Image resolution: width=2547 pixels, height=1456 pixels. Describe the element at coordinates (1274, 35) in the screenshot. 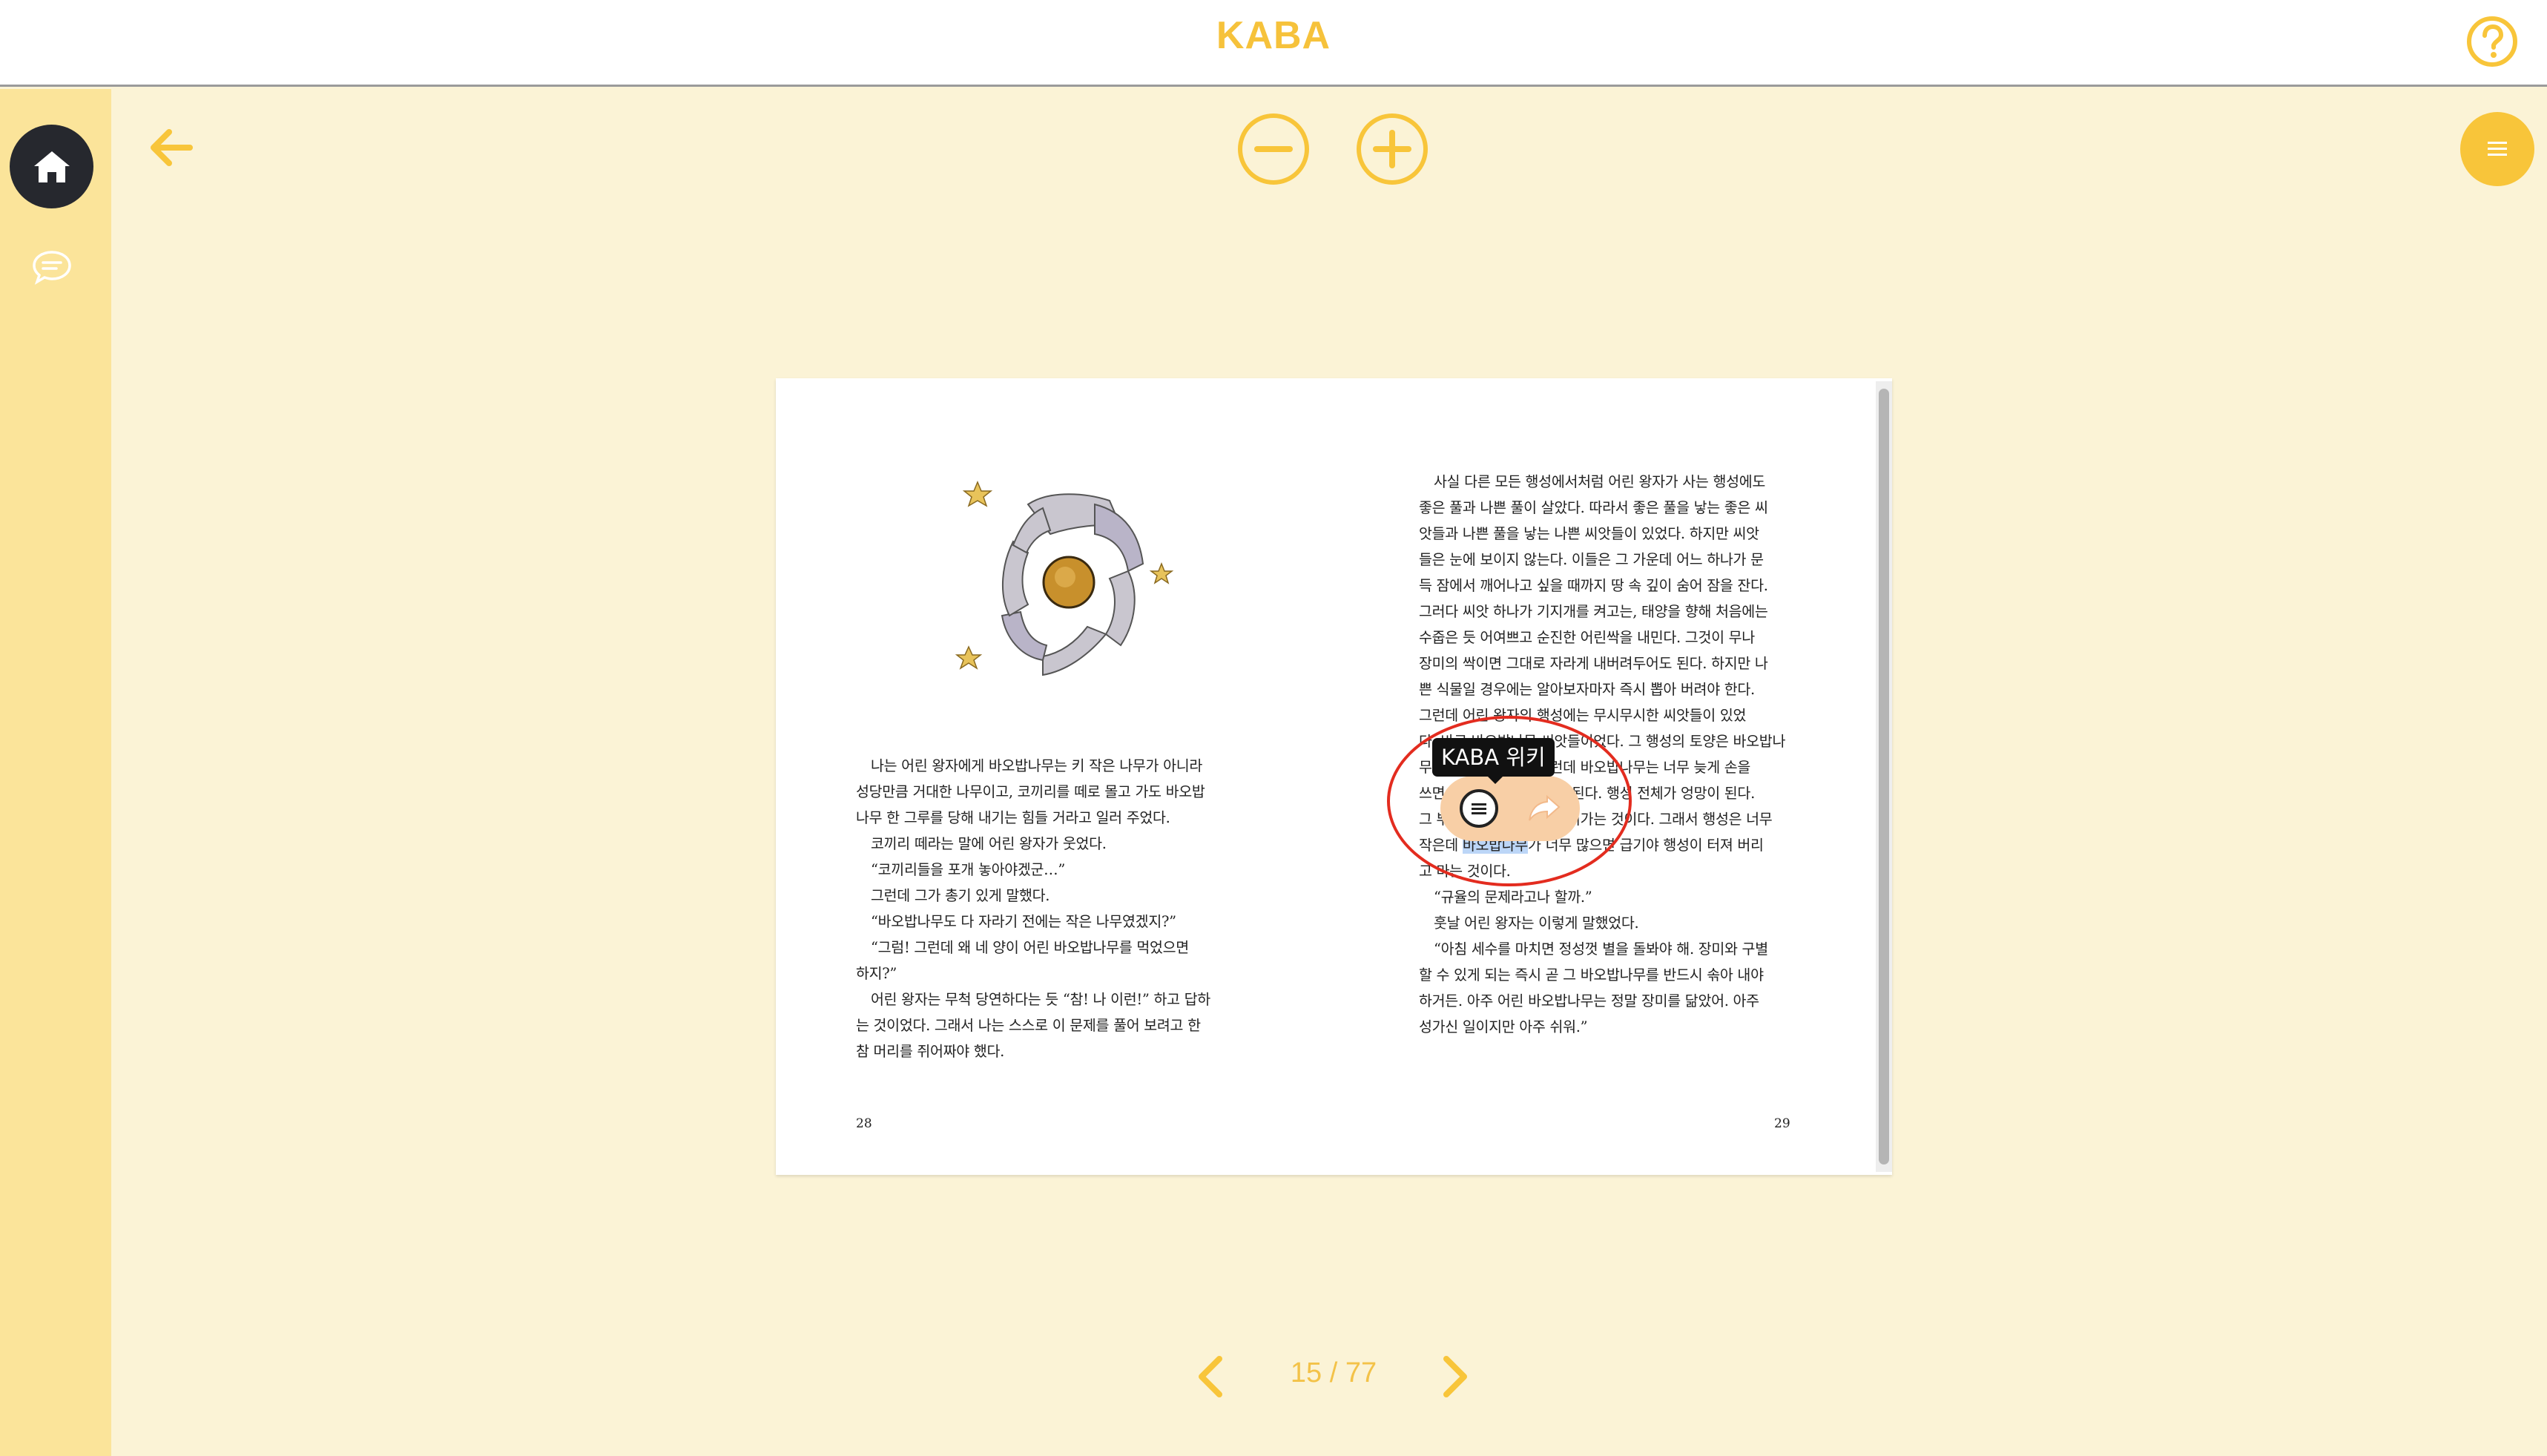

I see `app-title: KABA` at that location.